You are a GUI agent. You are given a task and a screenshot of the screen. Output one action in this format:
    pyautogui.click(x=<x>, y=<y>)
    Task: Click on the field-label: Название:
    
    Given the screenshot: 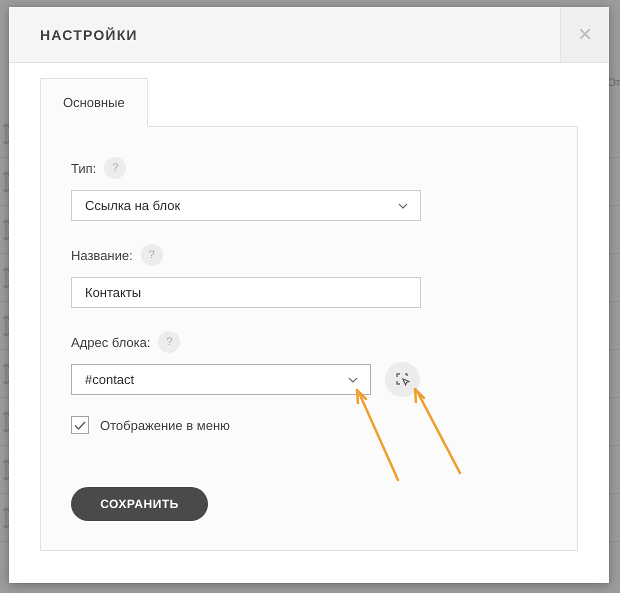 What is the action you would take?
    pyautogui.click(x=102, y=255)
    